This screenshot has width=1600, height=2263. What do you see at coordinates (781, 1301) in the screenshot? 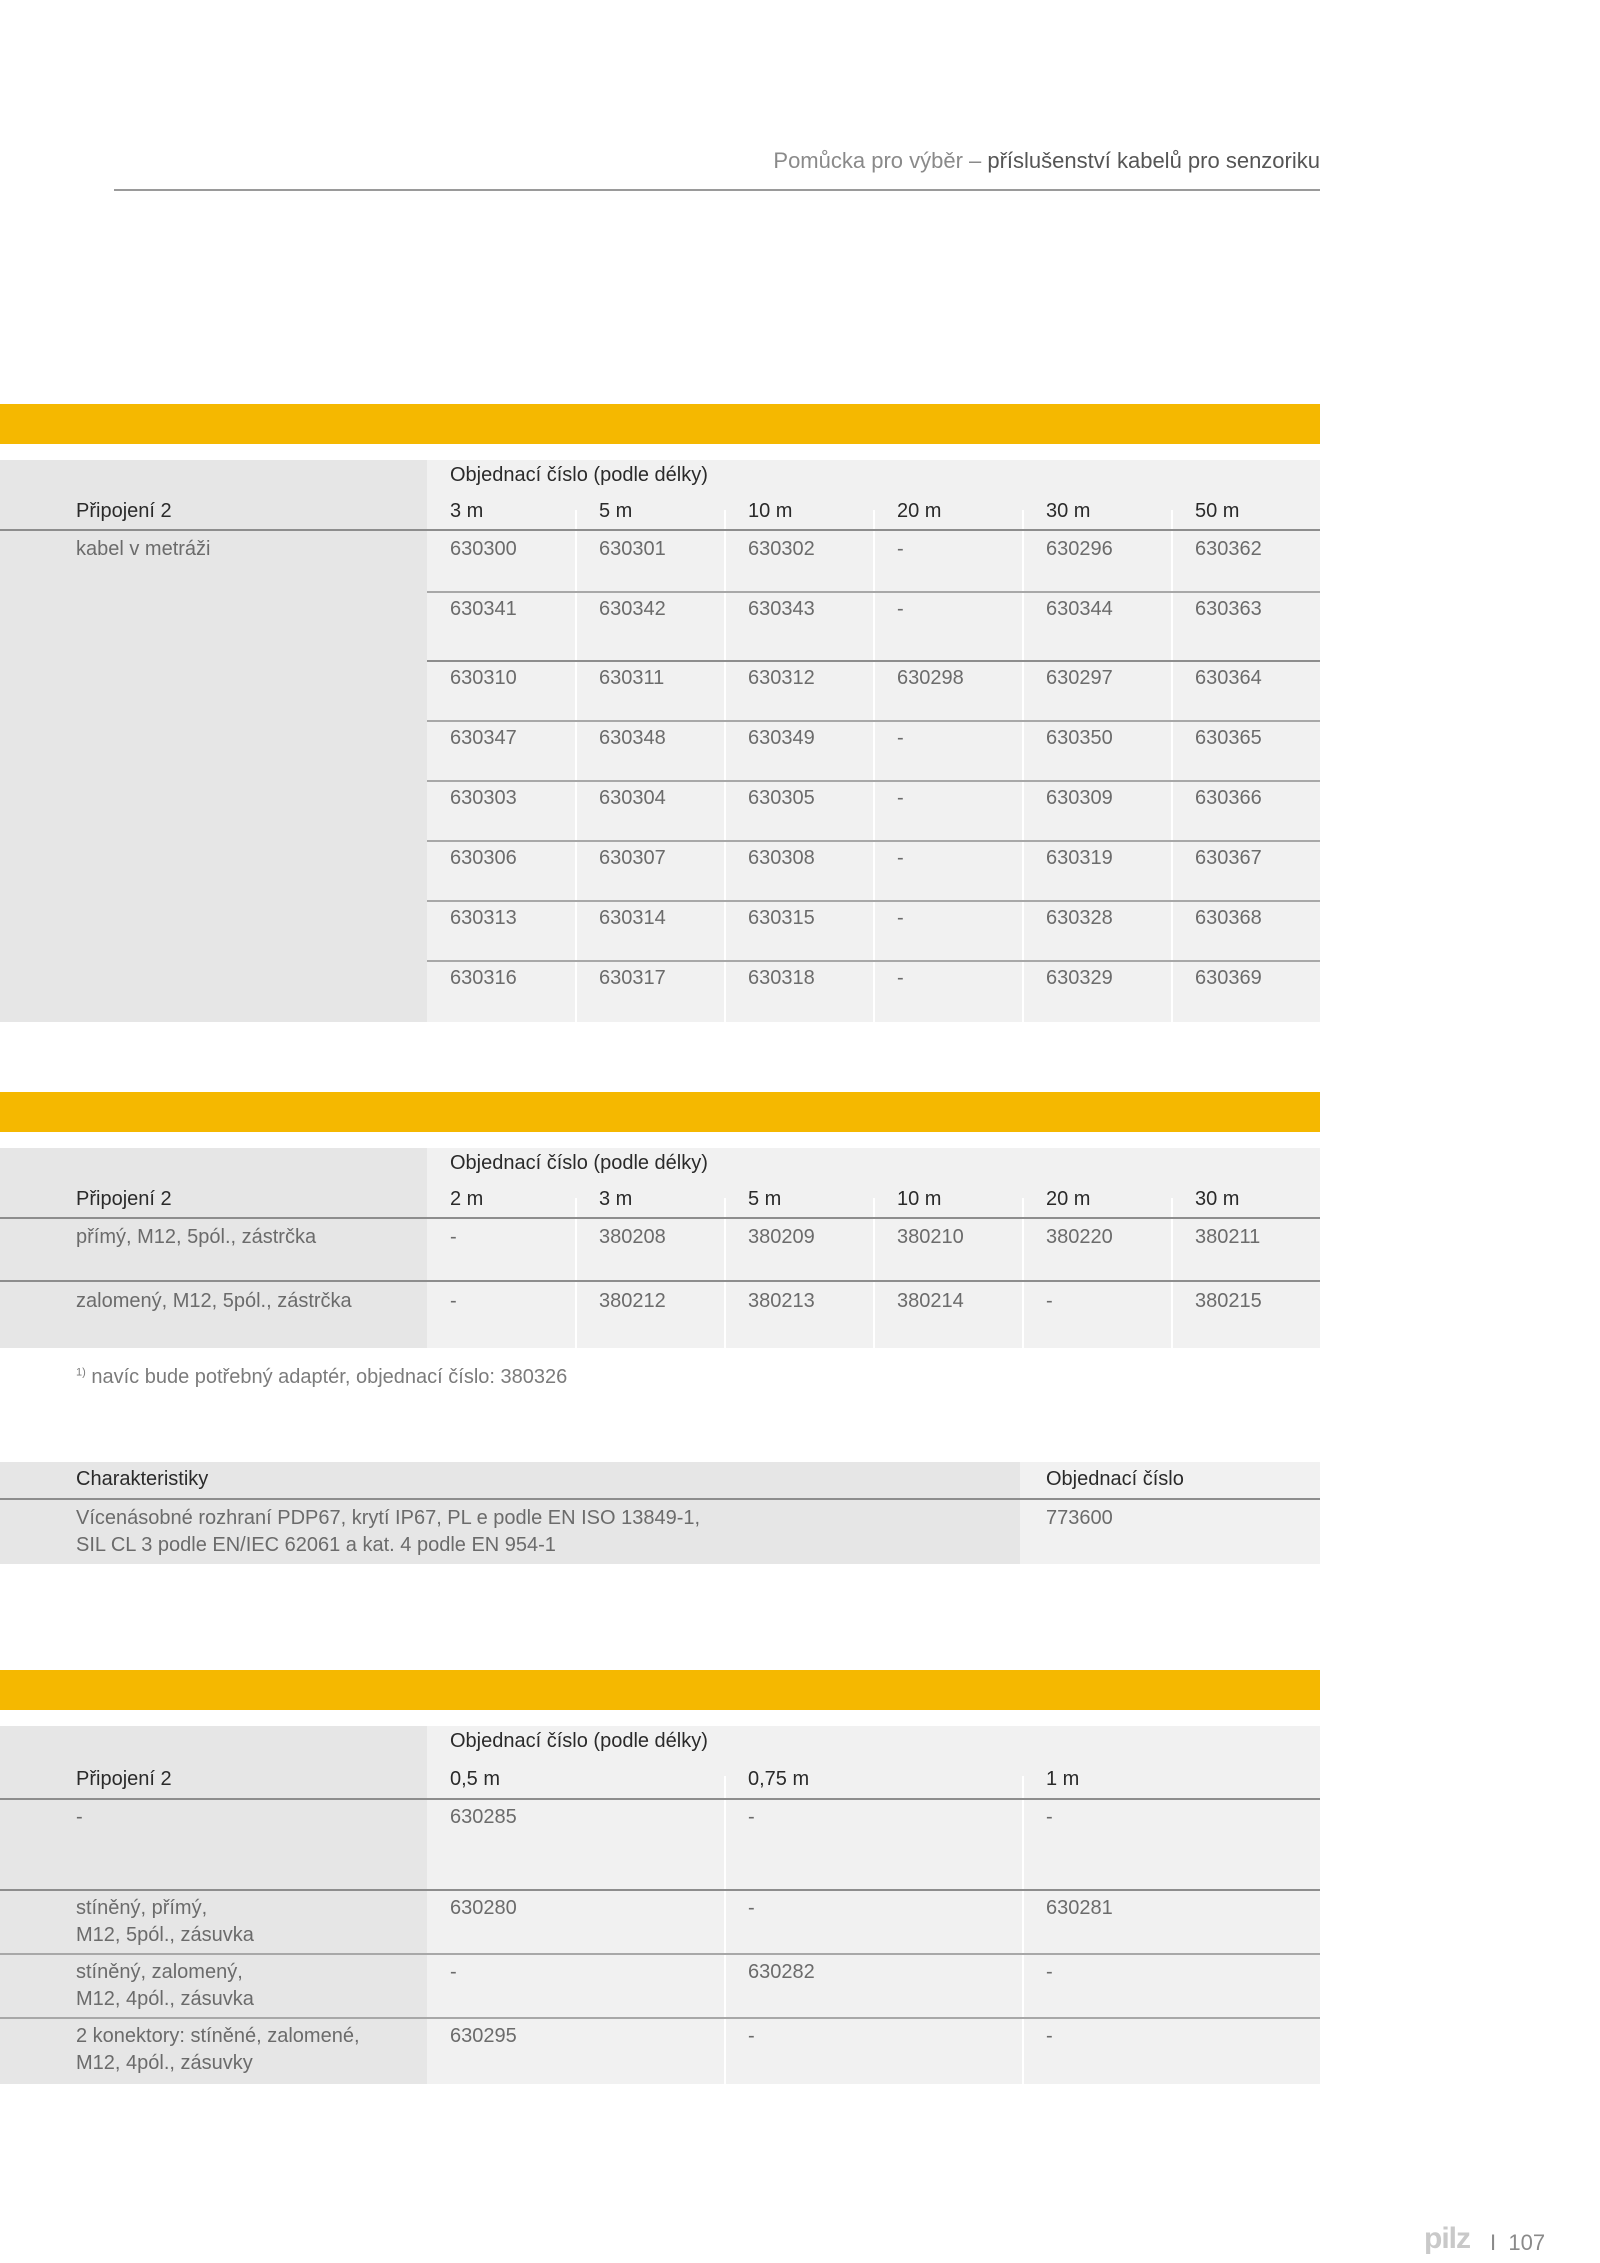
I see `table-2-cell: 380213` at bounding box center [781, 1301].